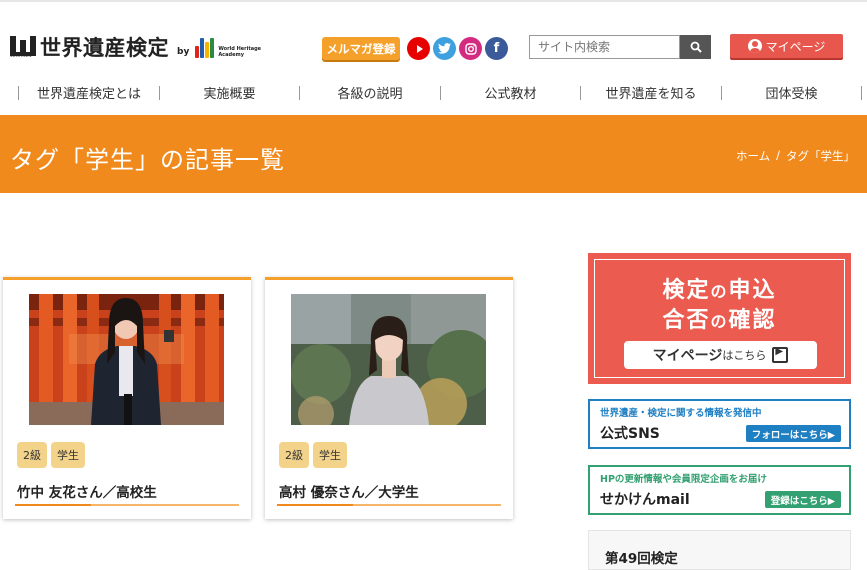 Image resolution: width=867 pixels, height=570 pixels. What do you see at coordinates (433, 154) in the screenshot?
I see `page-banner: タグ「学生」の記事一覧 ホーム / タグ「学生」` at bounding box center [433, 154].